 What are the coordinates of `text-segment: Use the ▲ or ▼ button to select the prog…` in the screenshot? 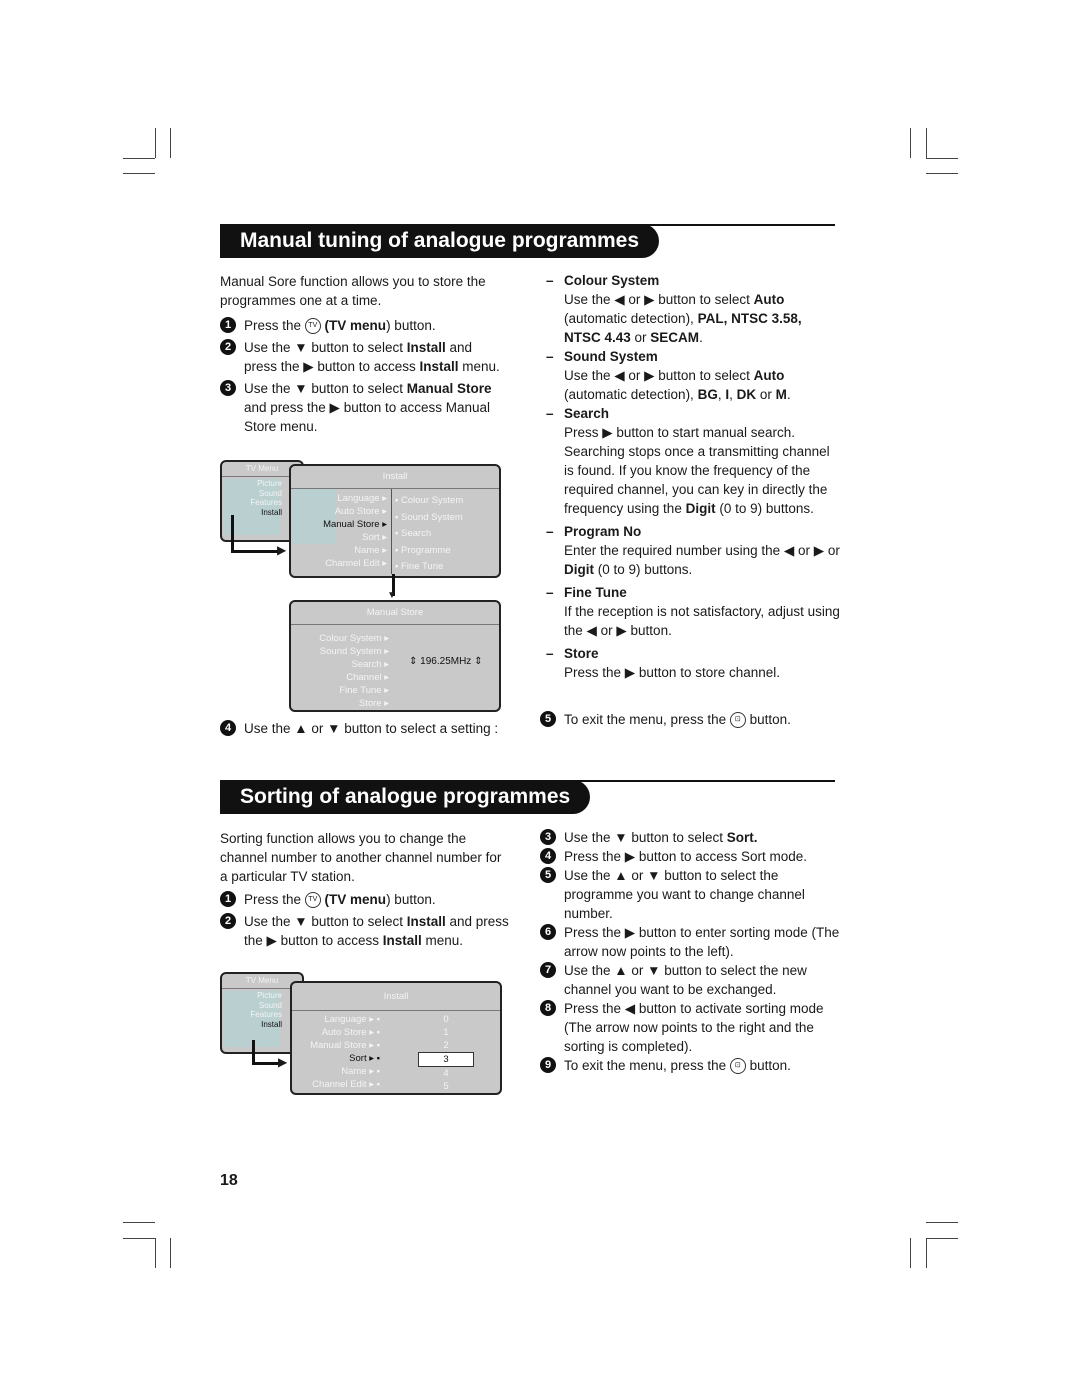 It's located at (684, 894).